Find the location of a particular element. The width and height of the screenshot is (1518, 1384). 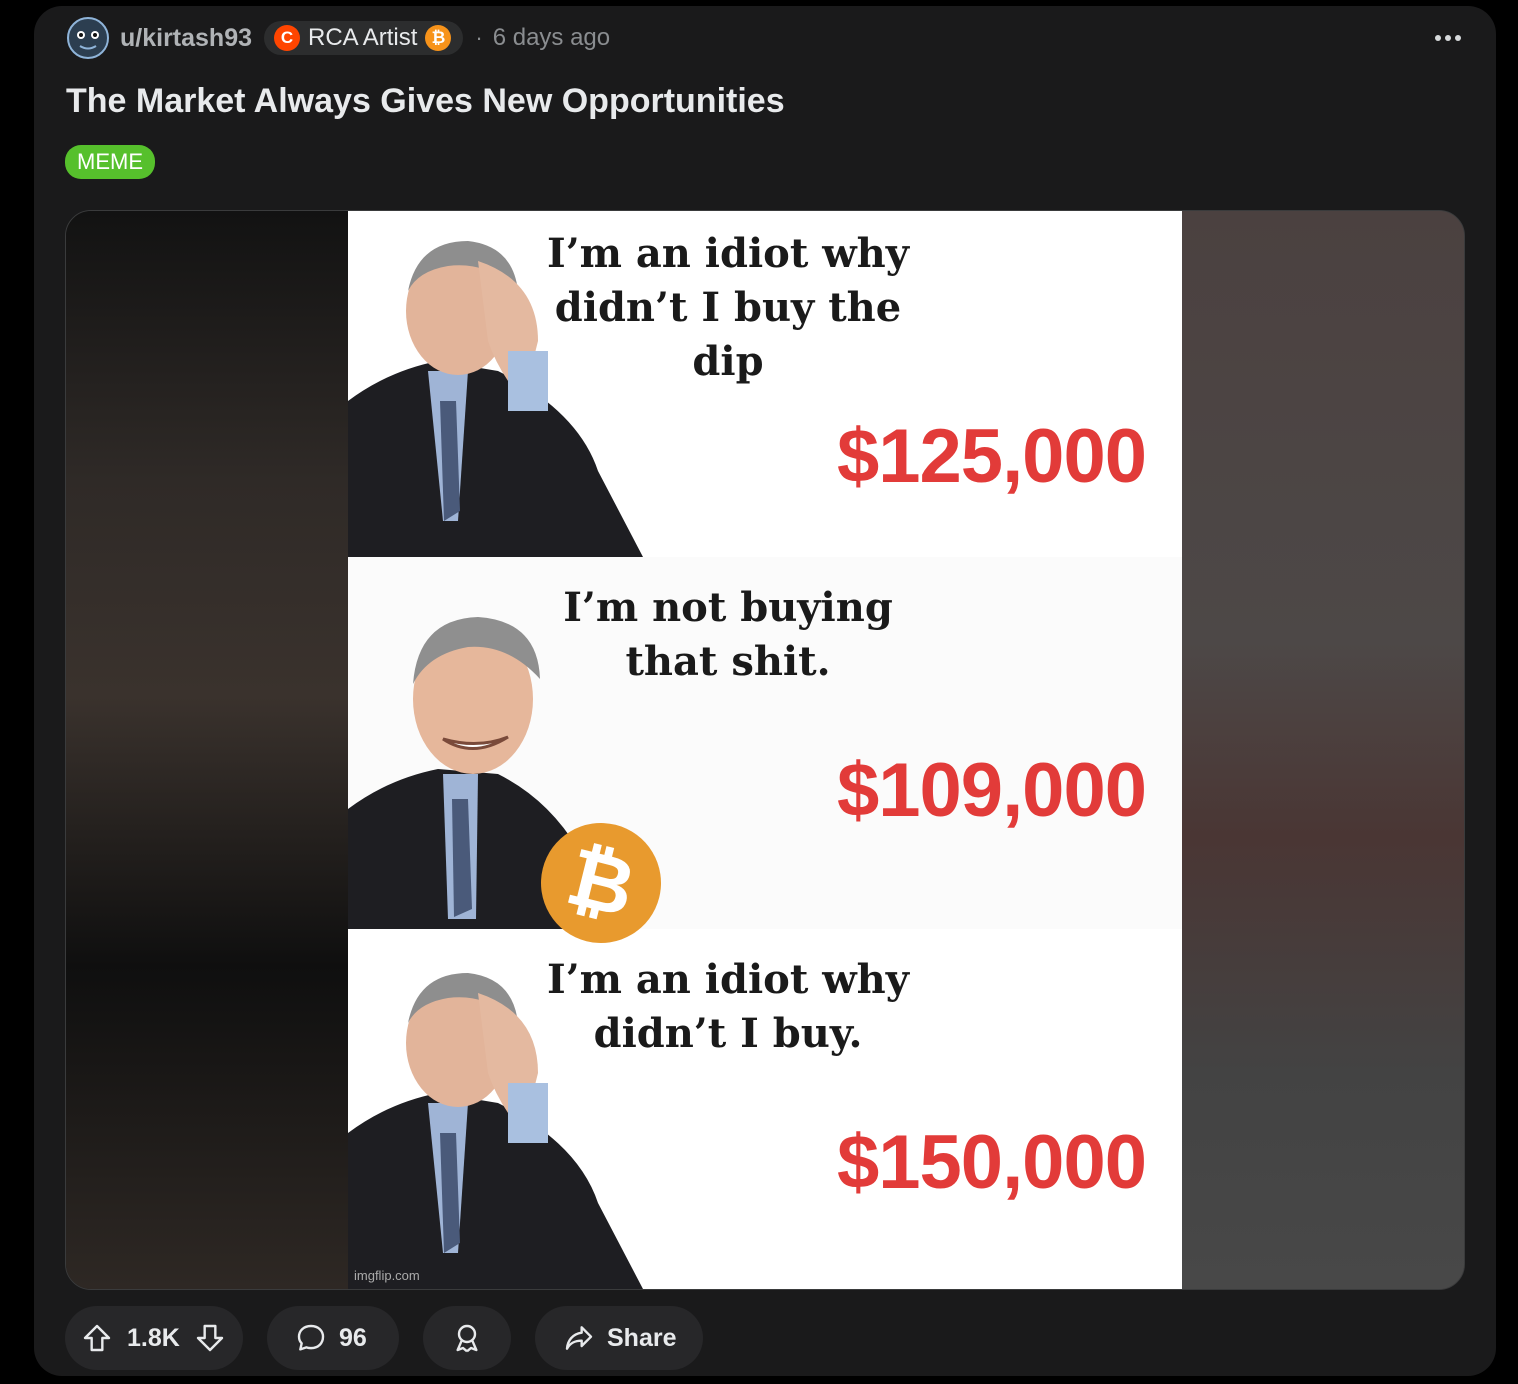

award-icon is located at coordinates (467, 1338).